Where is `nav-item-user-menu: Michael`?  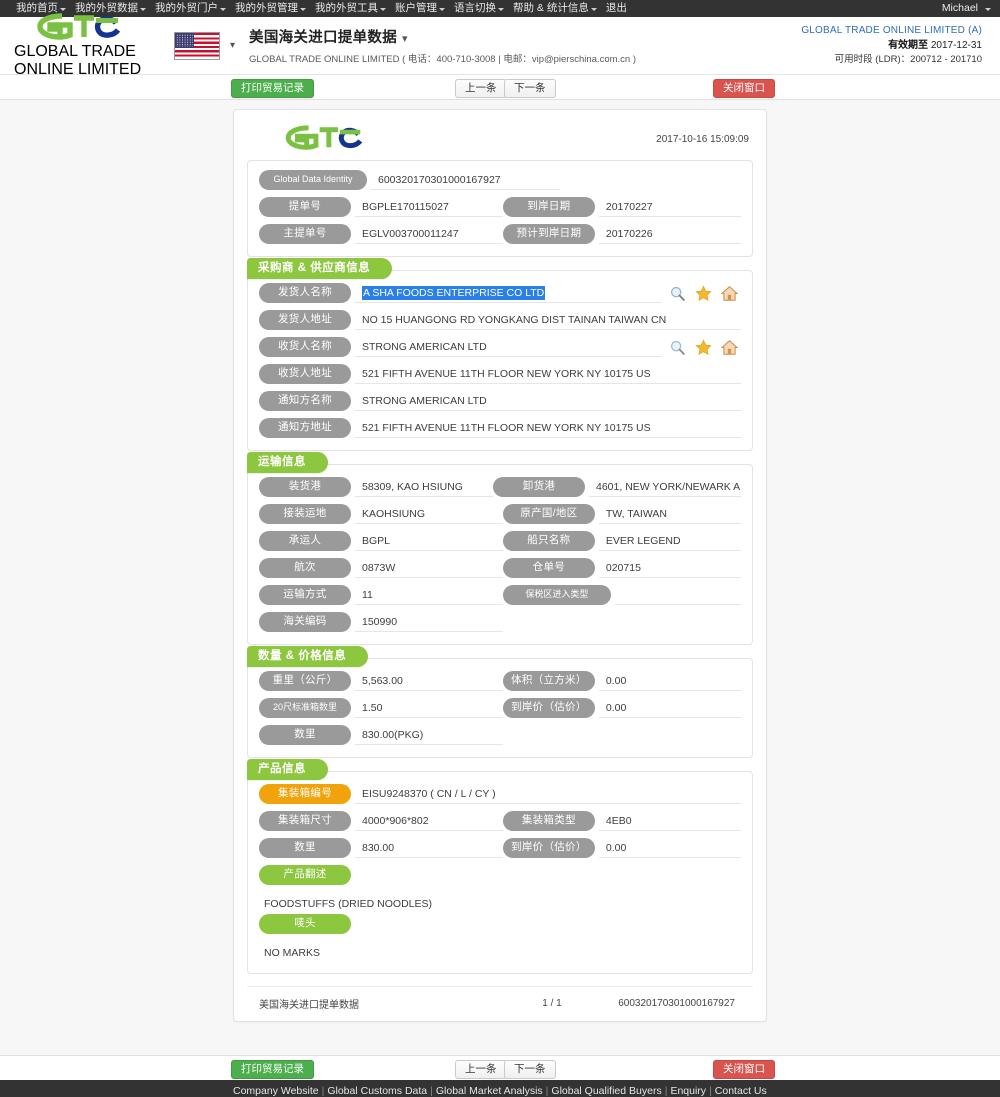 nav-item-user-menu: Michael is located at coordinates (963, 8).